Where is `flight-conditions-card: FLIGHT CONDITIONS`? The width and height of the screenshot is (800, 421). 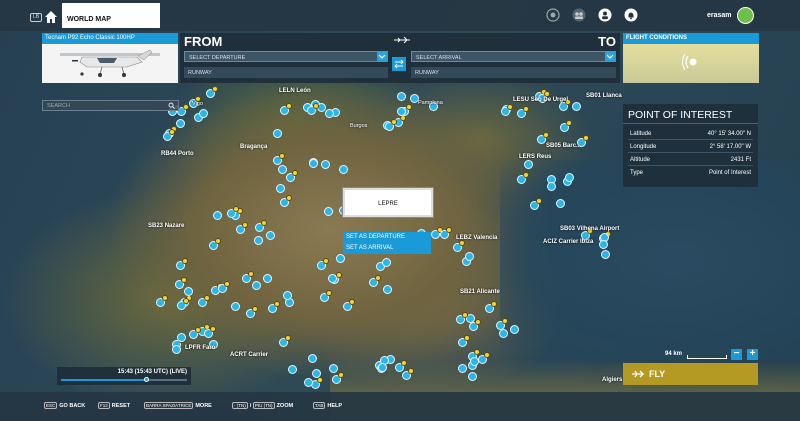 flight-conditions-card: FLIGHT CONDITIONS is located at coordinates (691, 58).